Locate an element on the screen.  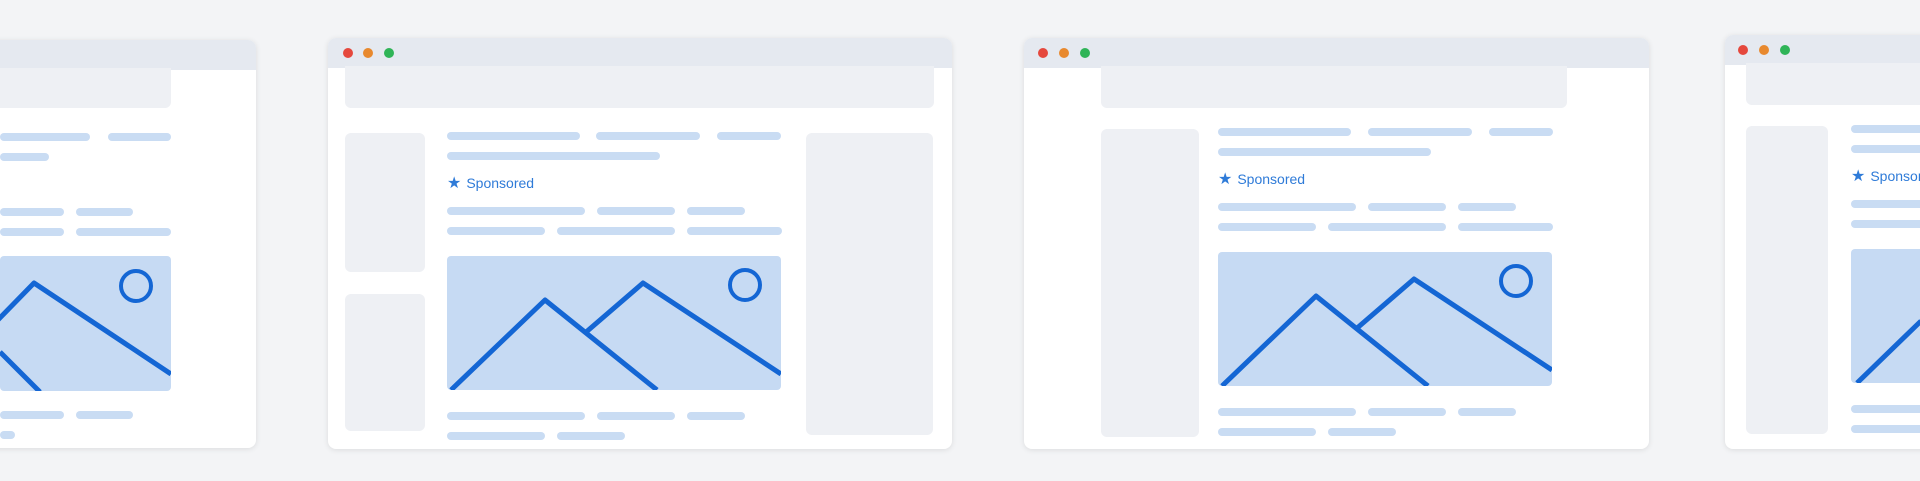
right-rail-placeholder is located at coordinates (869, 284).